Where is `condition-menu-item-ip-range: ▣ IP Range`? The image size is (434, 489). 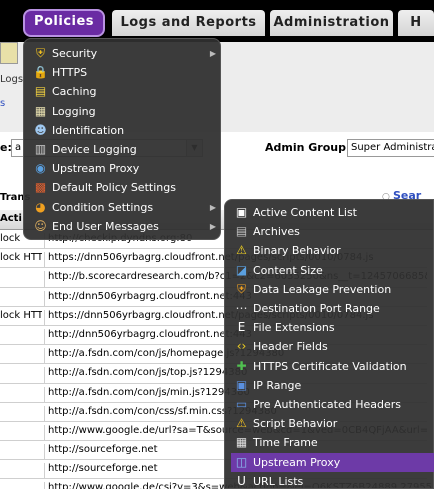 condition-menu-item-ip-range: ▣ IP Range is located at coordinates (332, 385).